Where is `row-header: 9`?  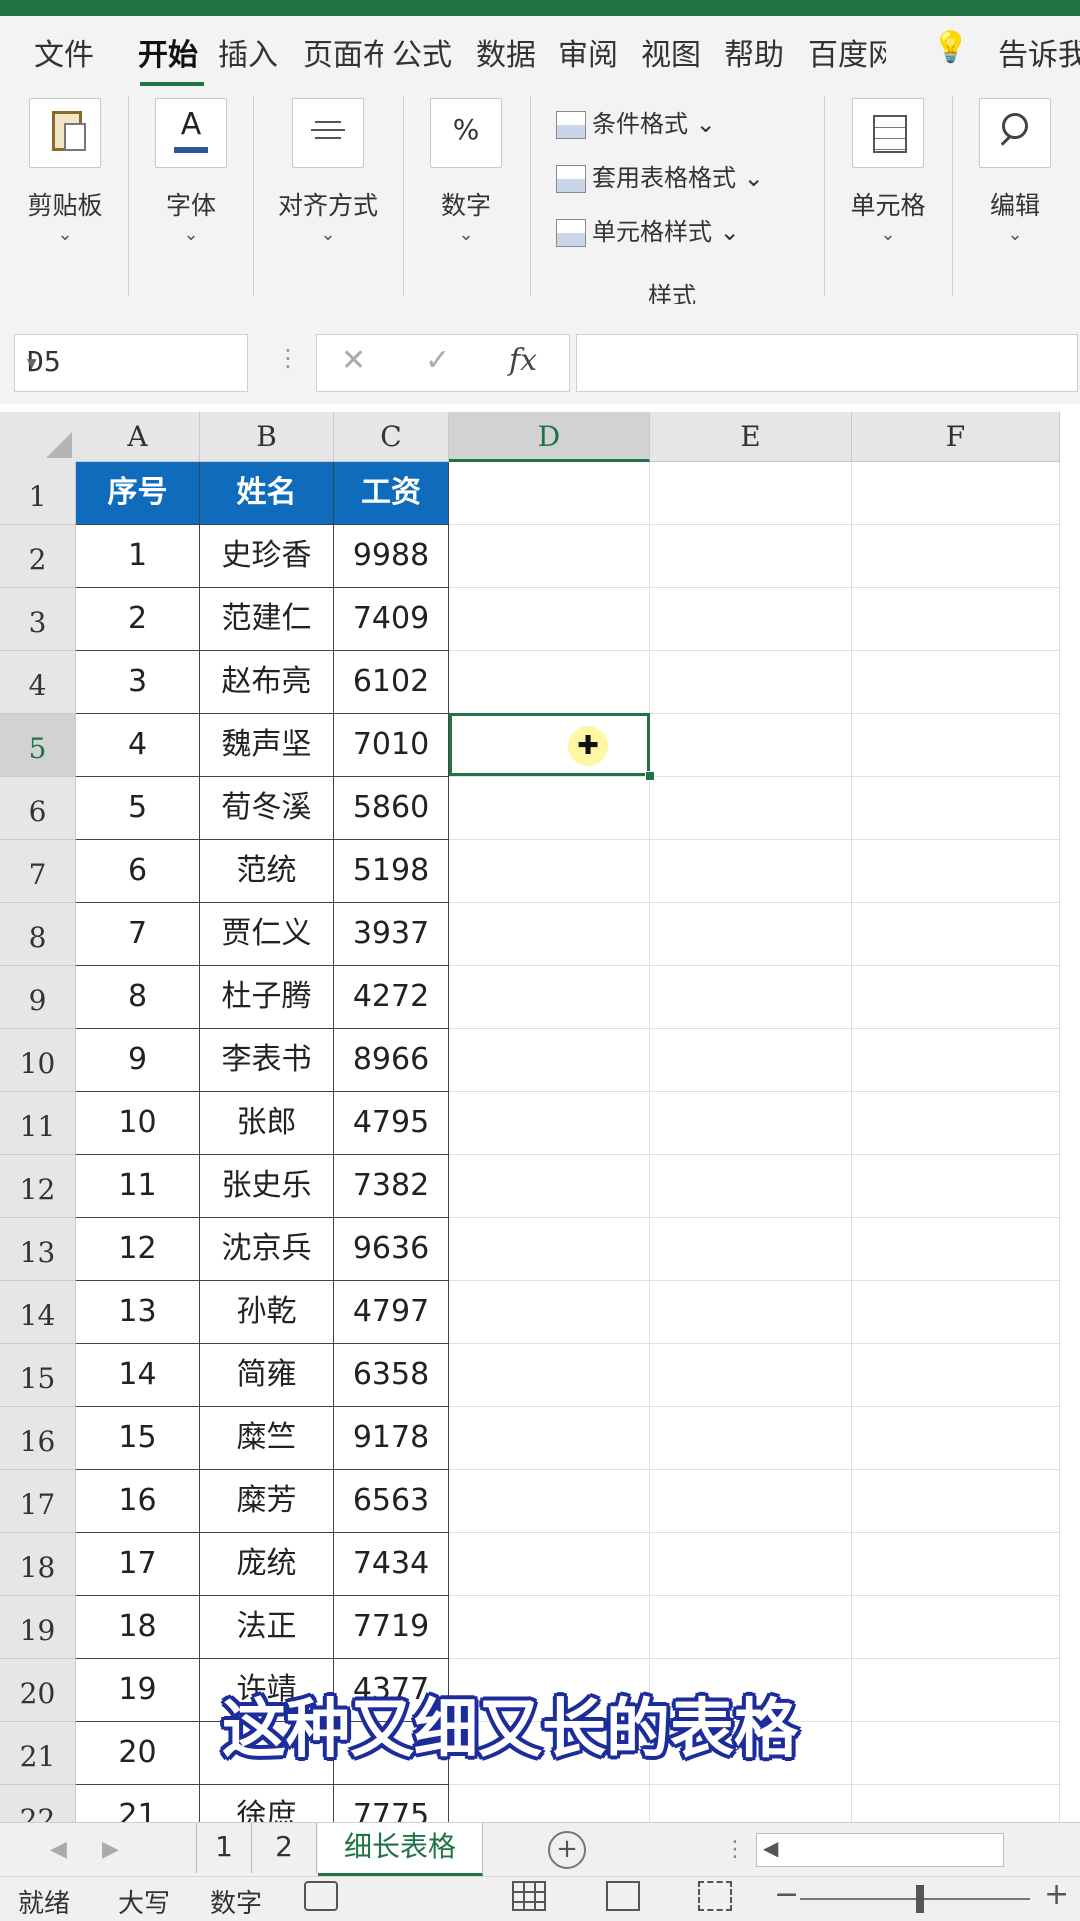
row-header: 9 is located at coordinates (38, 997).